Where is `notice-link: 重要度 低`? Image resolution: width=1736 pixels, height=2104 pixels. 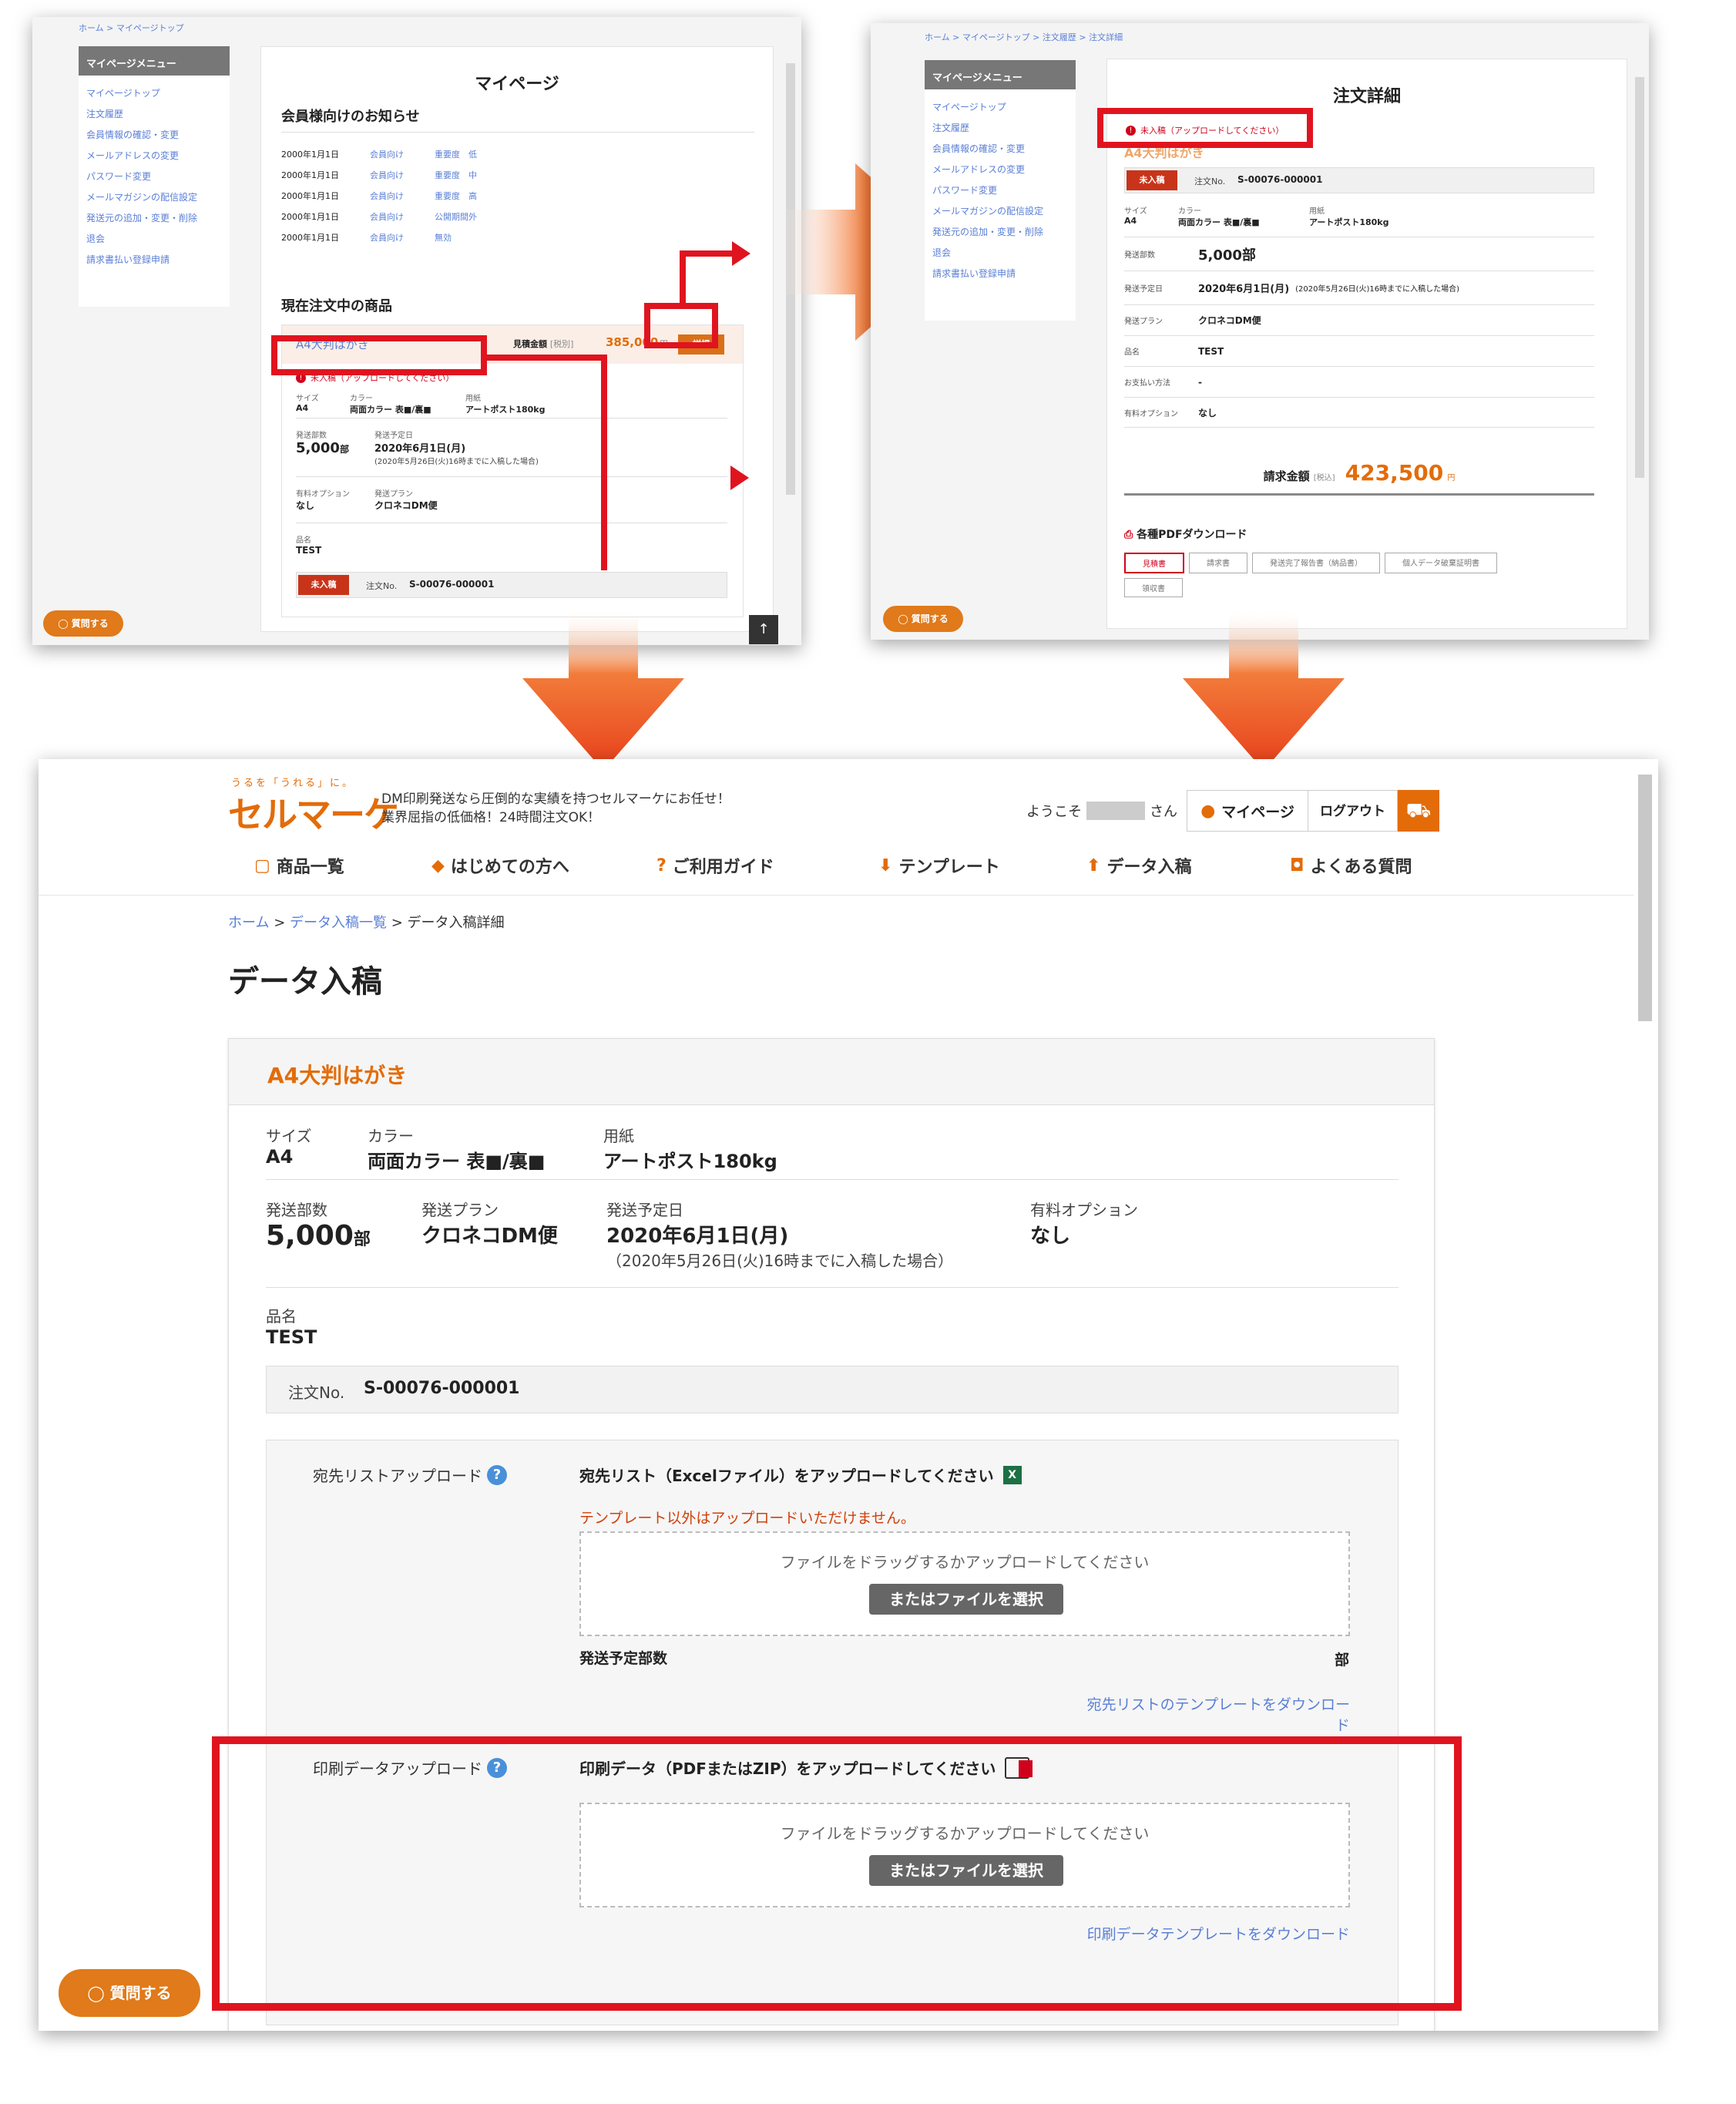
notice-link: 重要度 低 is located at coordinates (456, 155).